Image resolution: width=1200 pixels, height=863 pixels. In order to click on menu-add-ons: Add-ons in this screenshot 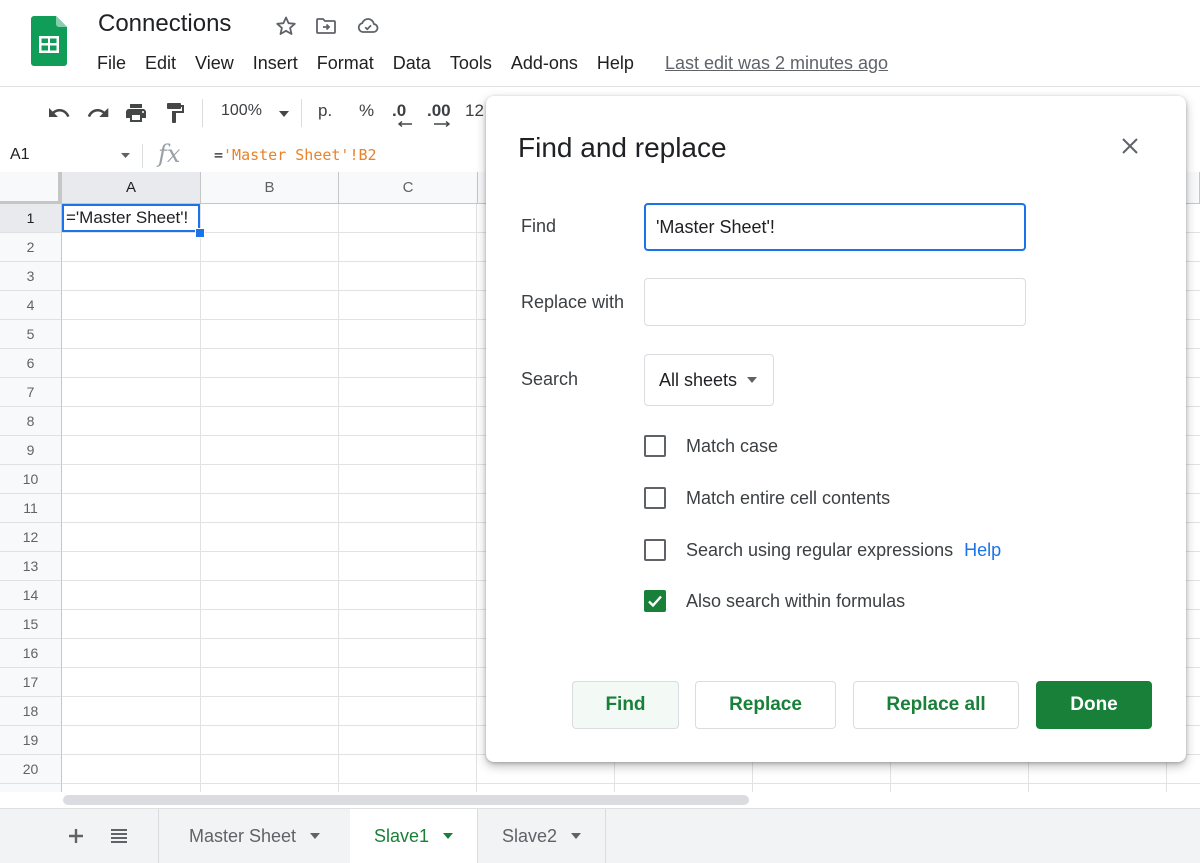, I will do `click(544, 63)`.